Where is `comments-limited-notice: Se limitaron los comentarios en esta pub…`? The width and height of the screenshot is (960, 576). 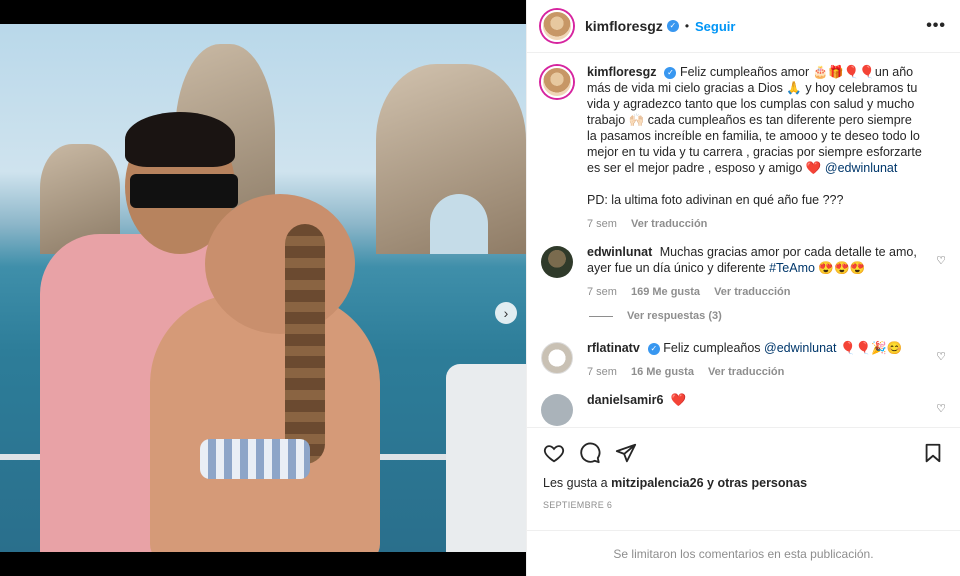
comments-limited-notice: Se limitaron los comentarios en esta pub… is located at coordinates (743, 553).